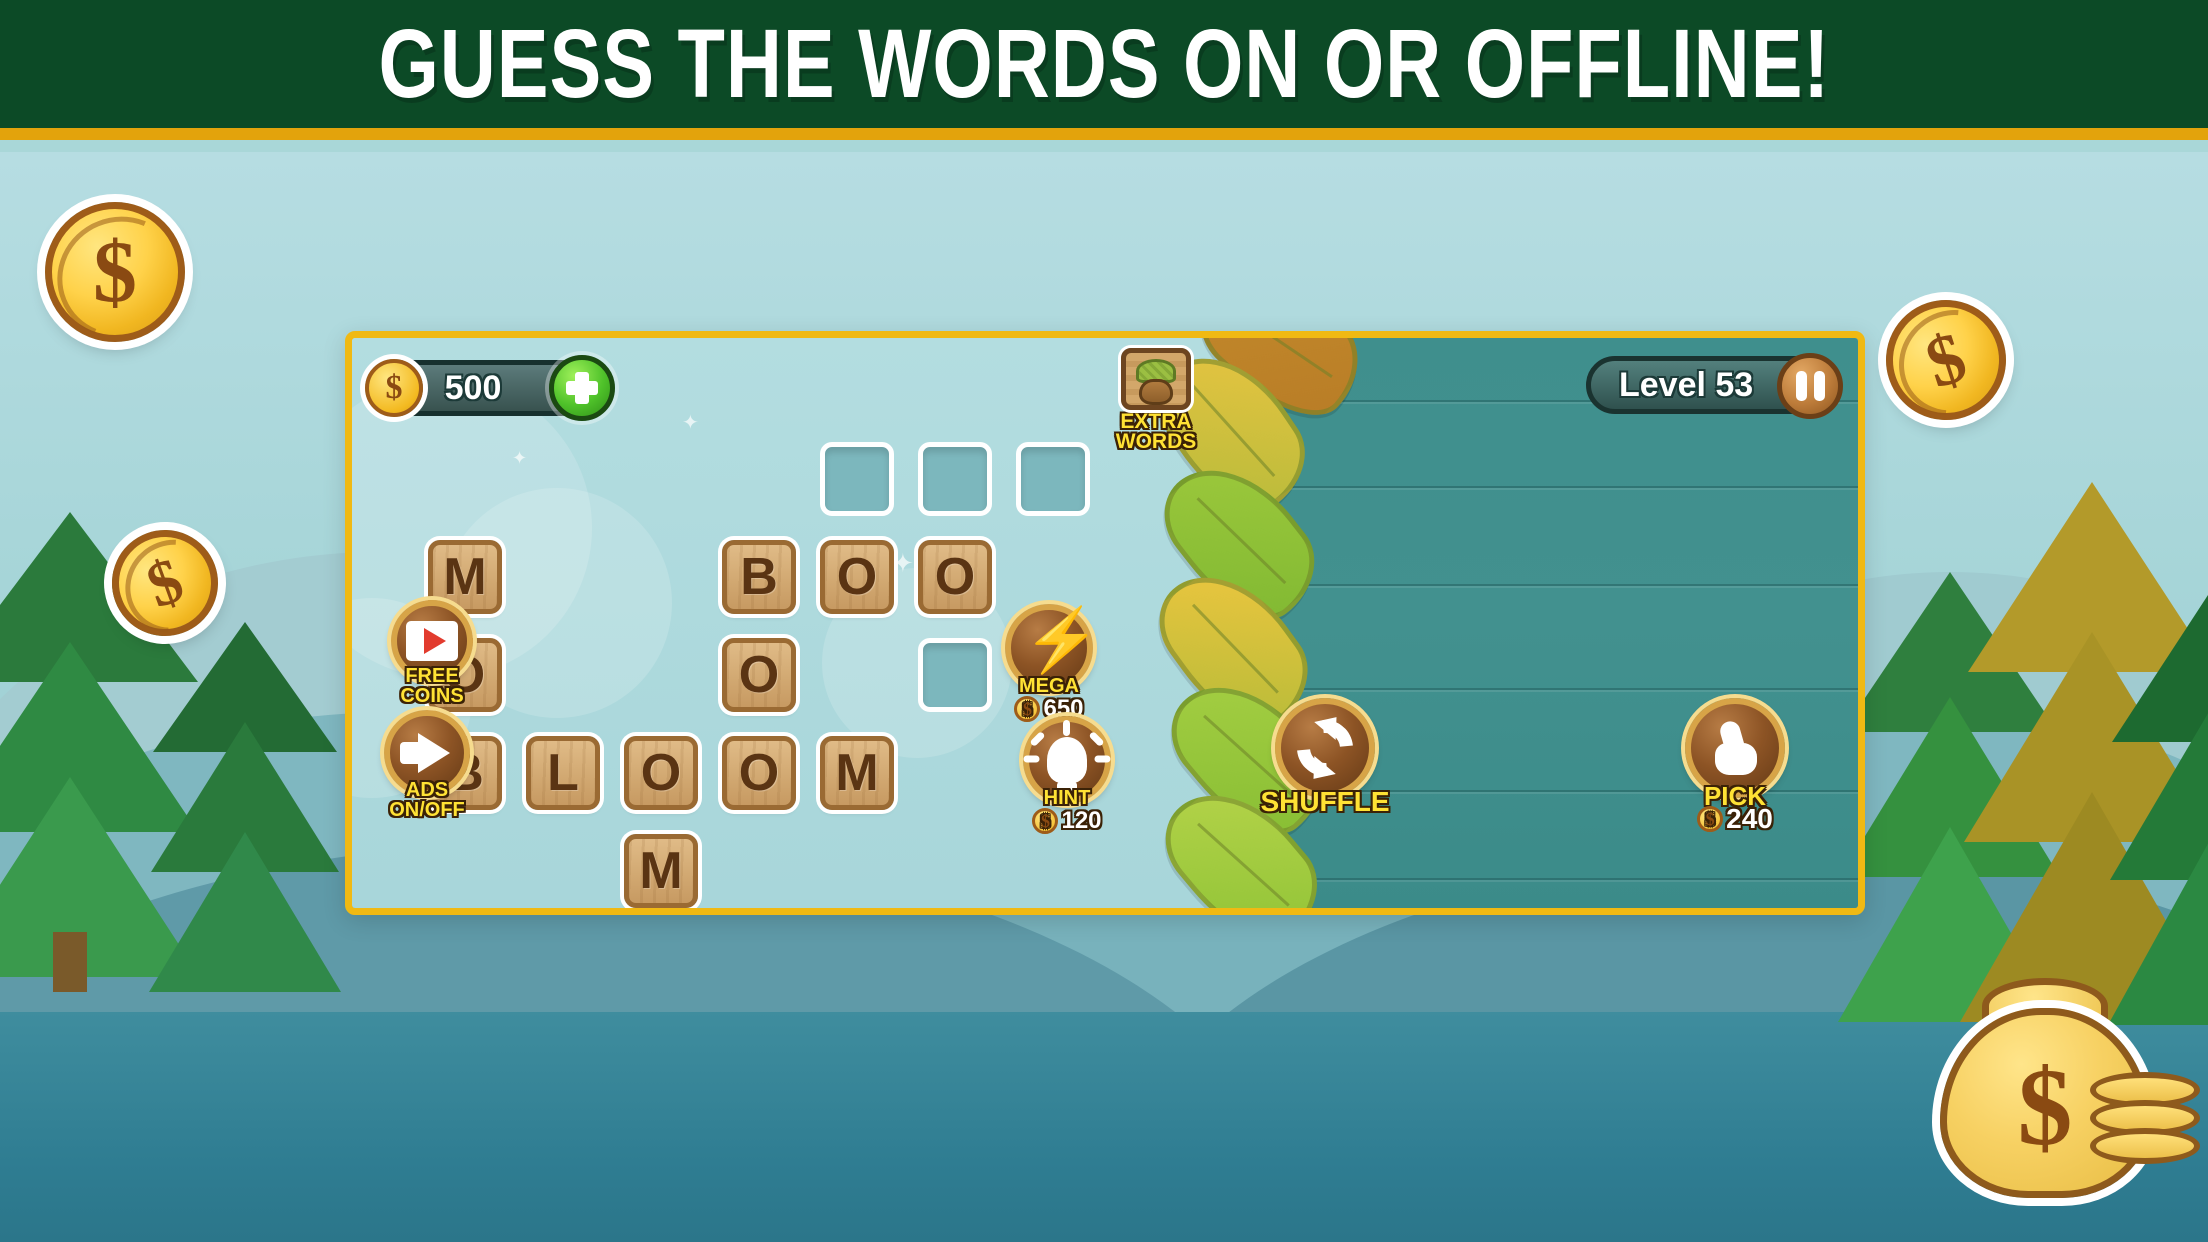  What do you see at coordinates (563, 773) in the screenshot?
I see `grid-letter-tile: L` at bounding box center [563, 773].